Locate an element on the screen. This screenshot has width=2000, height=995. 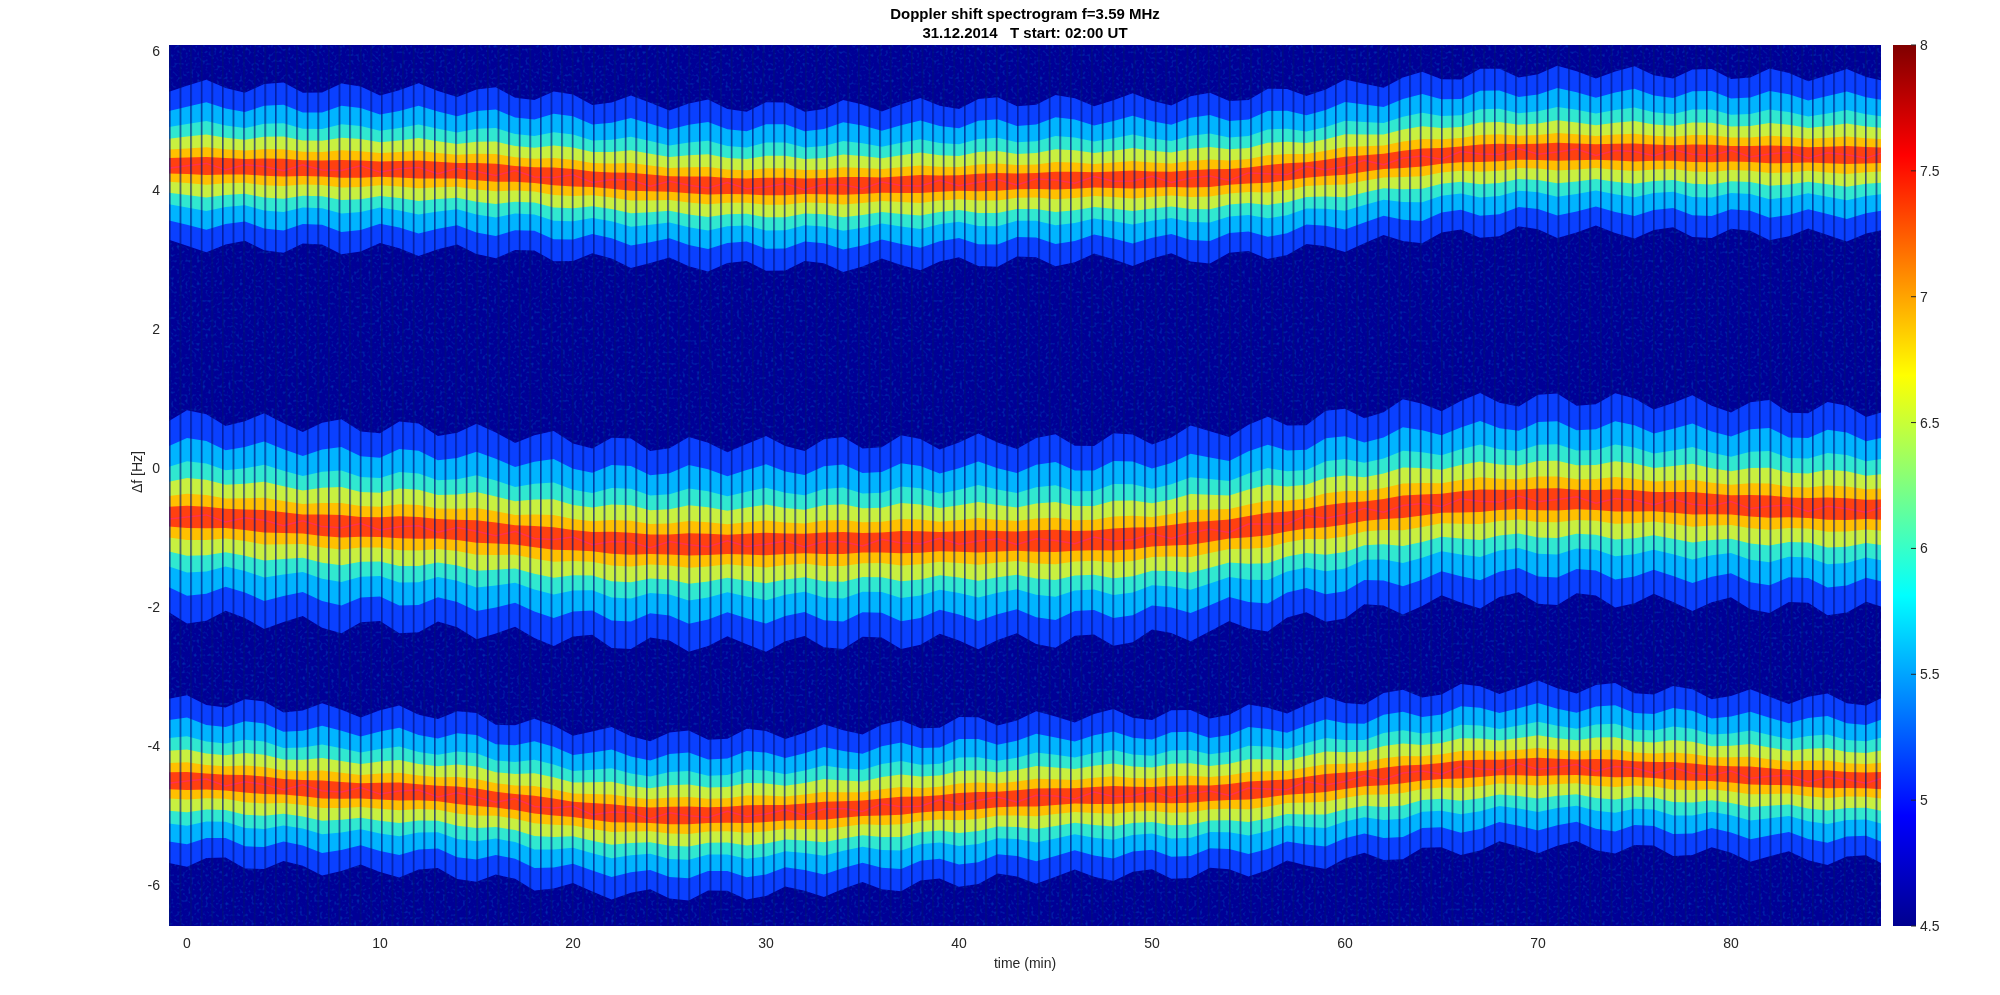
x-tick-label: 80 is located at coordinates (1731, 943).